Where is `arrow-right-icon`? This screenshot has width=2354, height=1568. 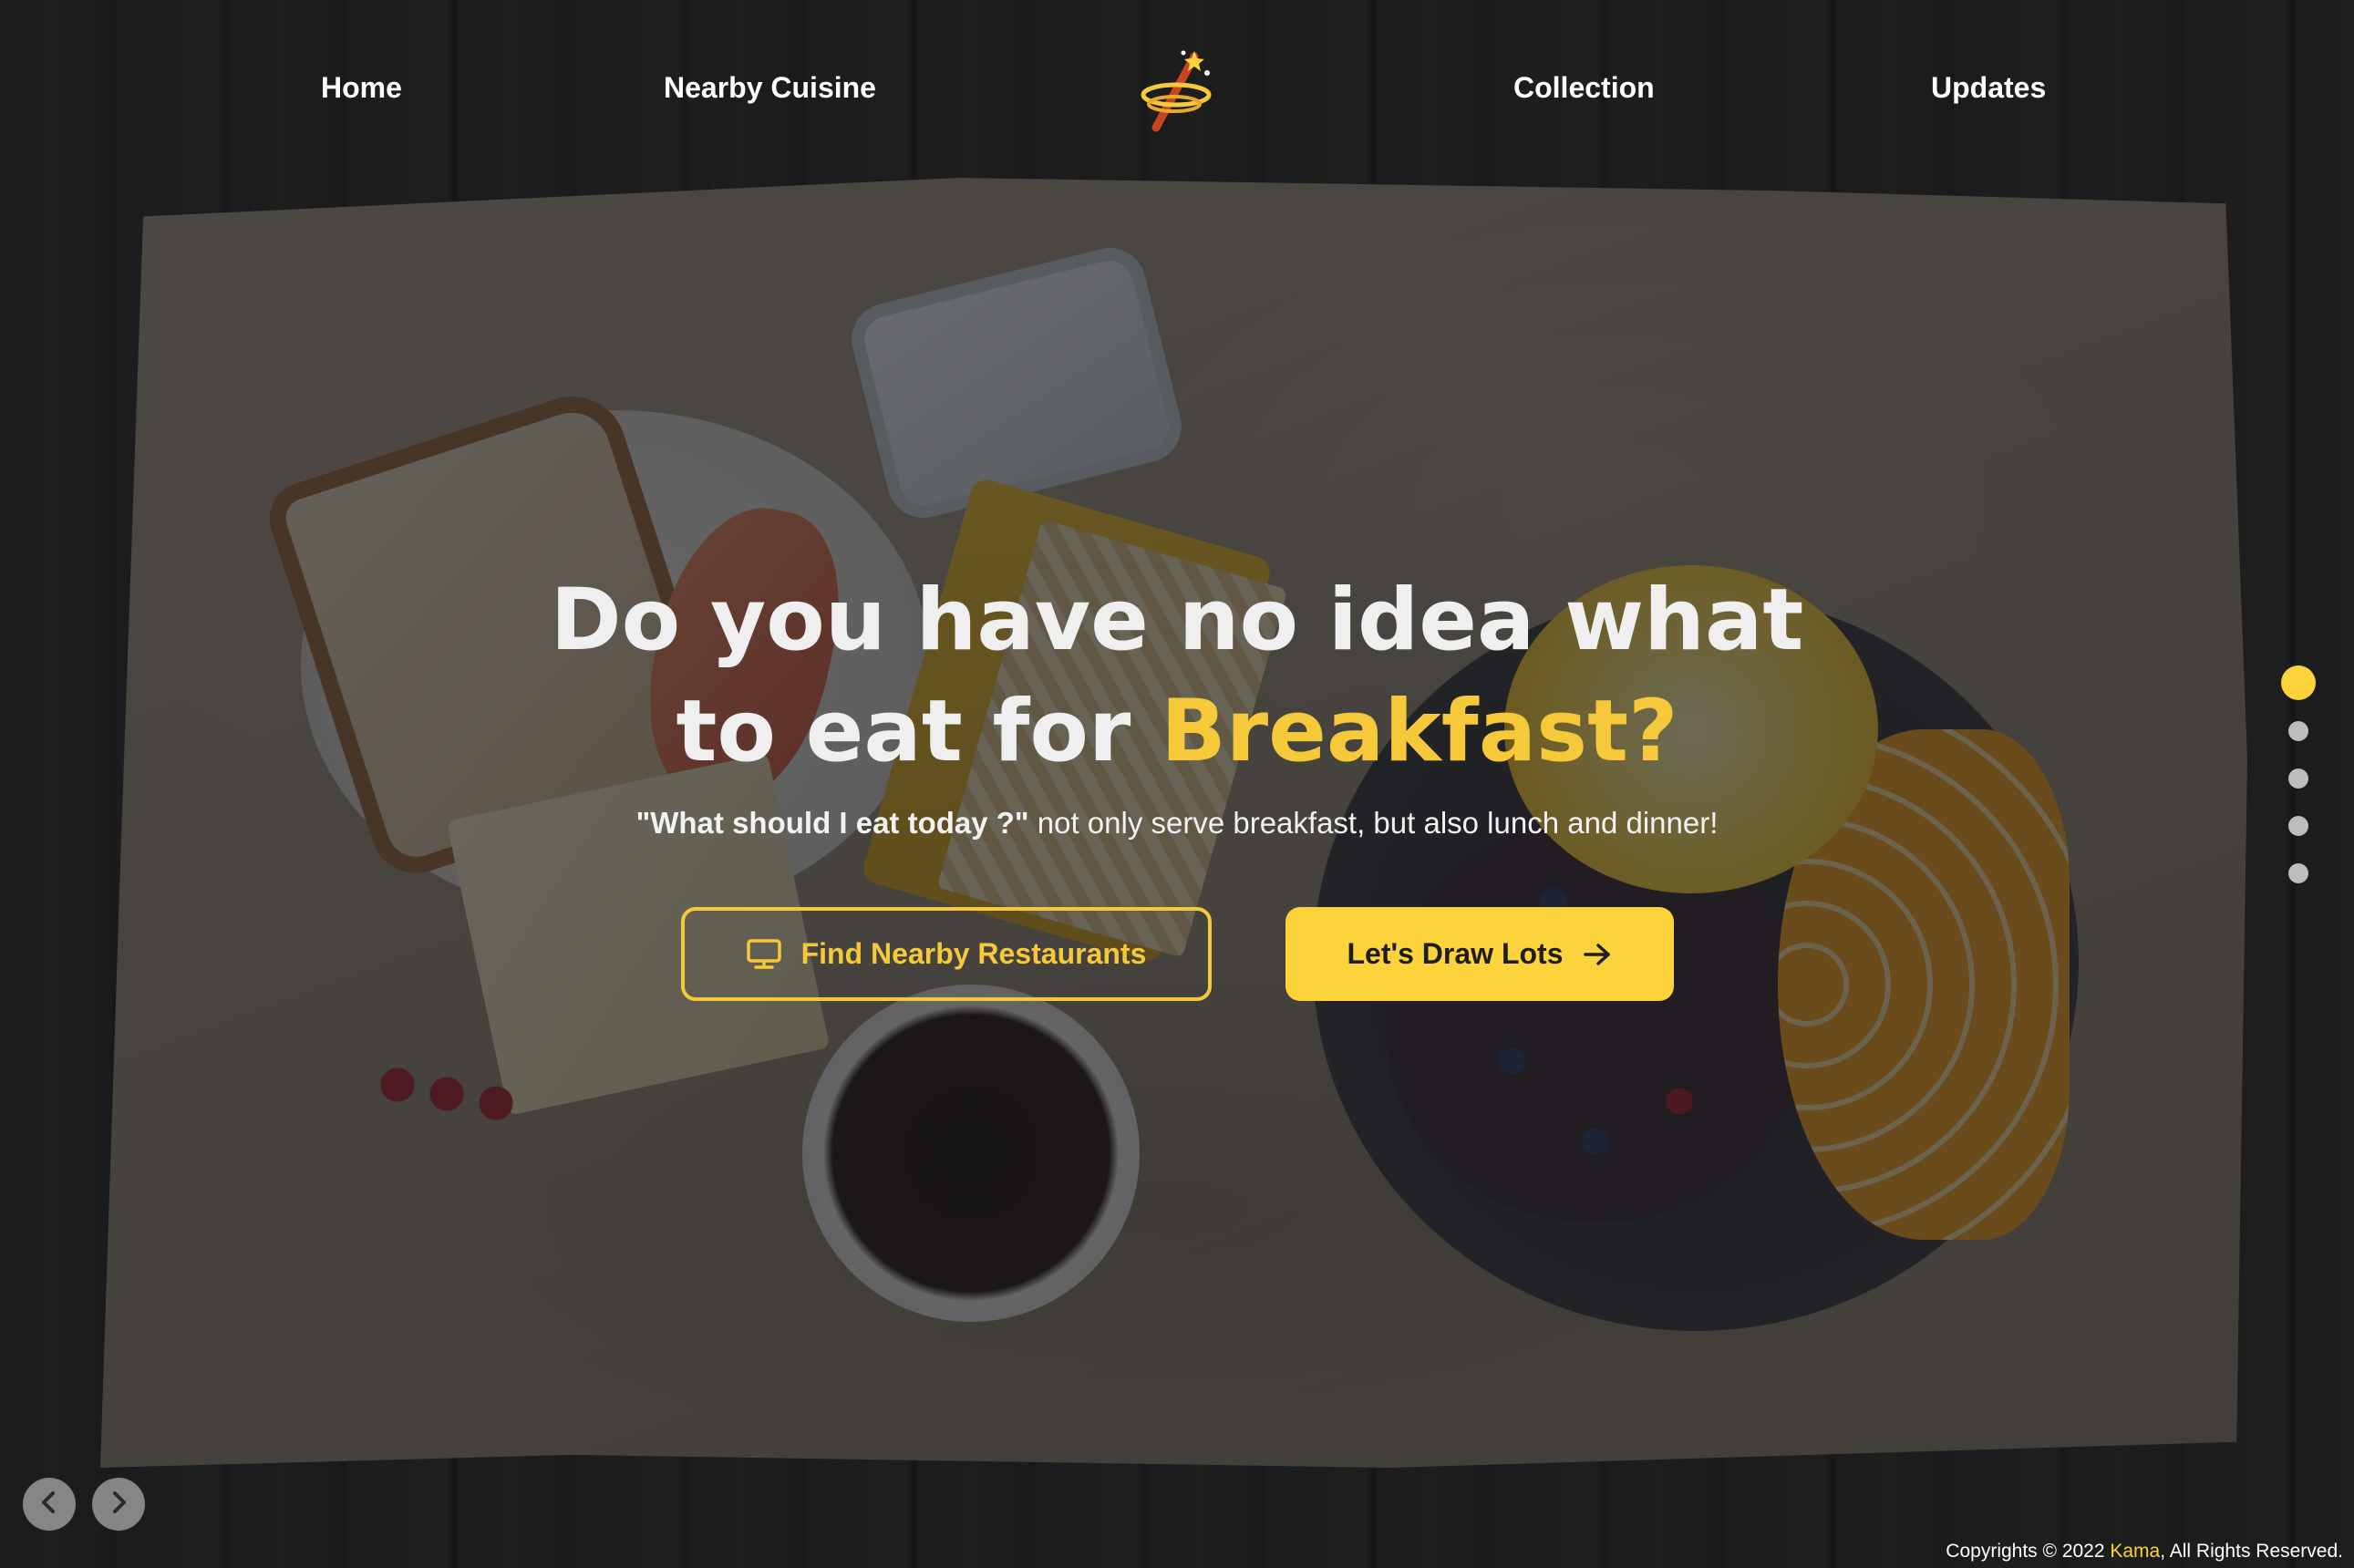 arrow-right-icon is located at coordinates (1597, 954).